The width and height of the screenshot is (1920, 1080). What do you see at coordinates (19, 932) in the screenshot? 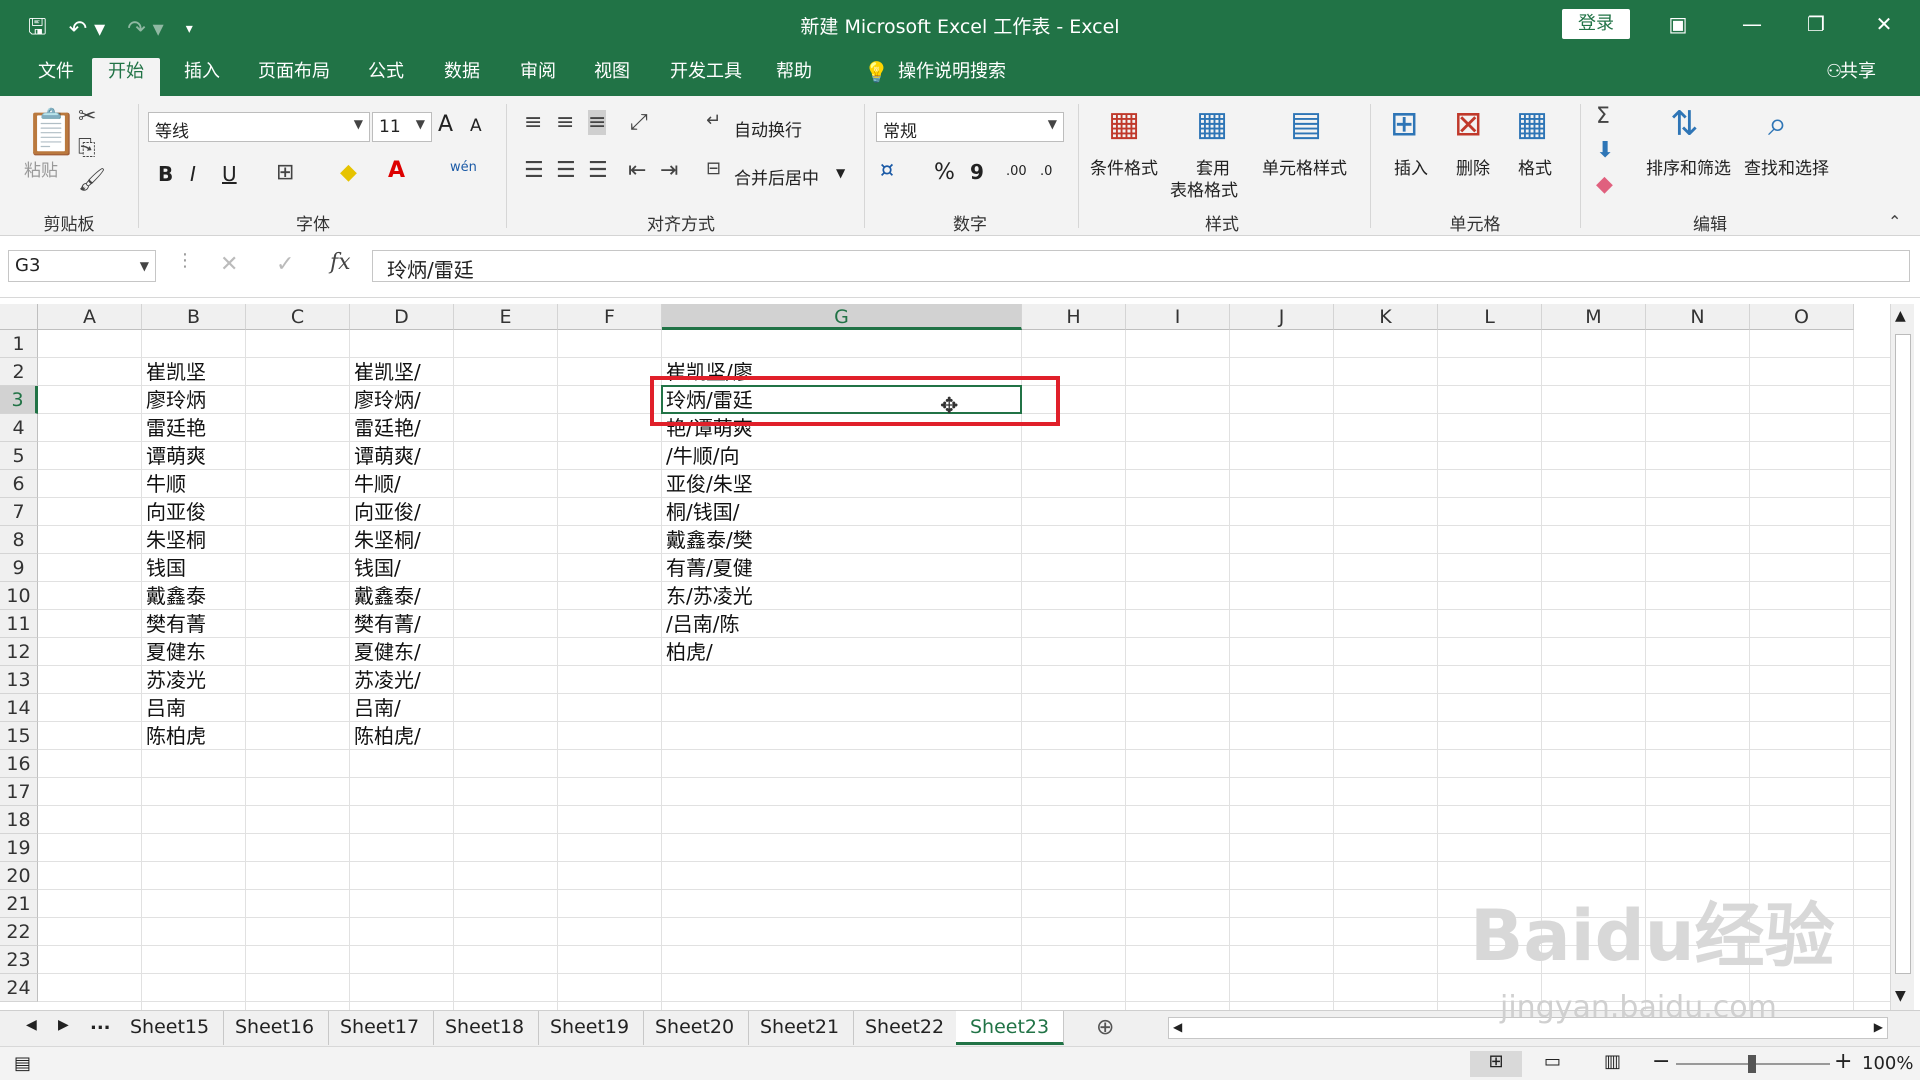
I see `row-header-22: 22` at bounding box center [19, 932].